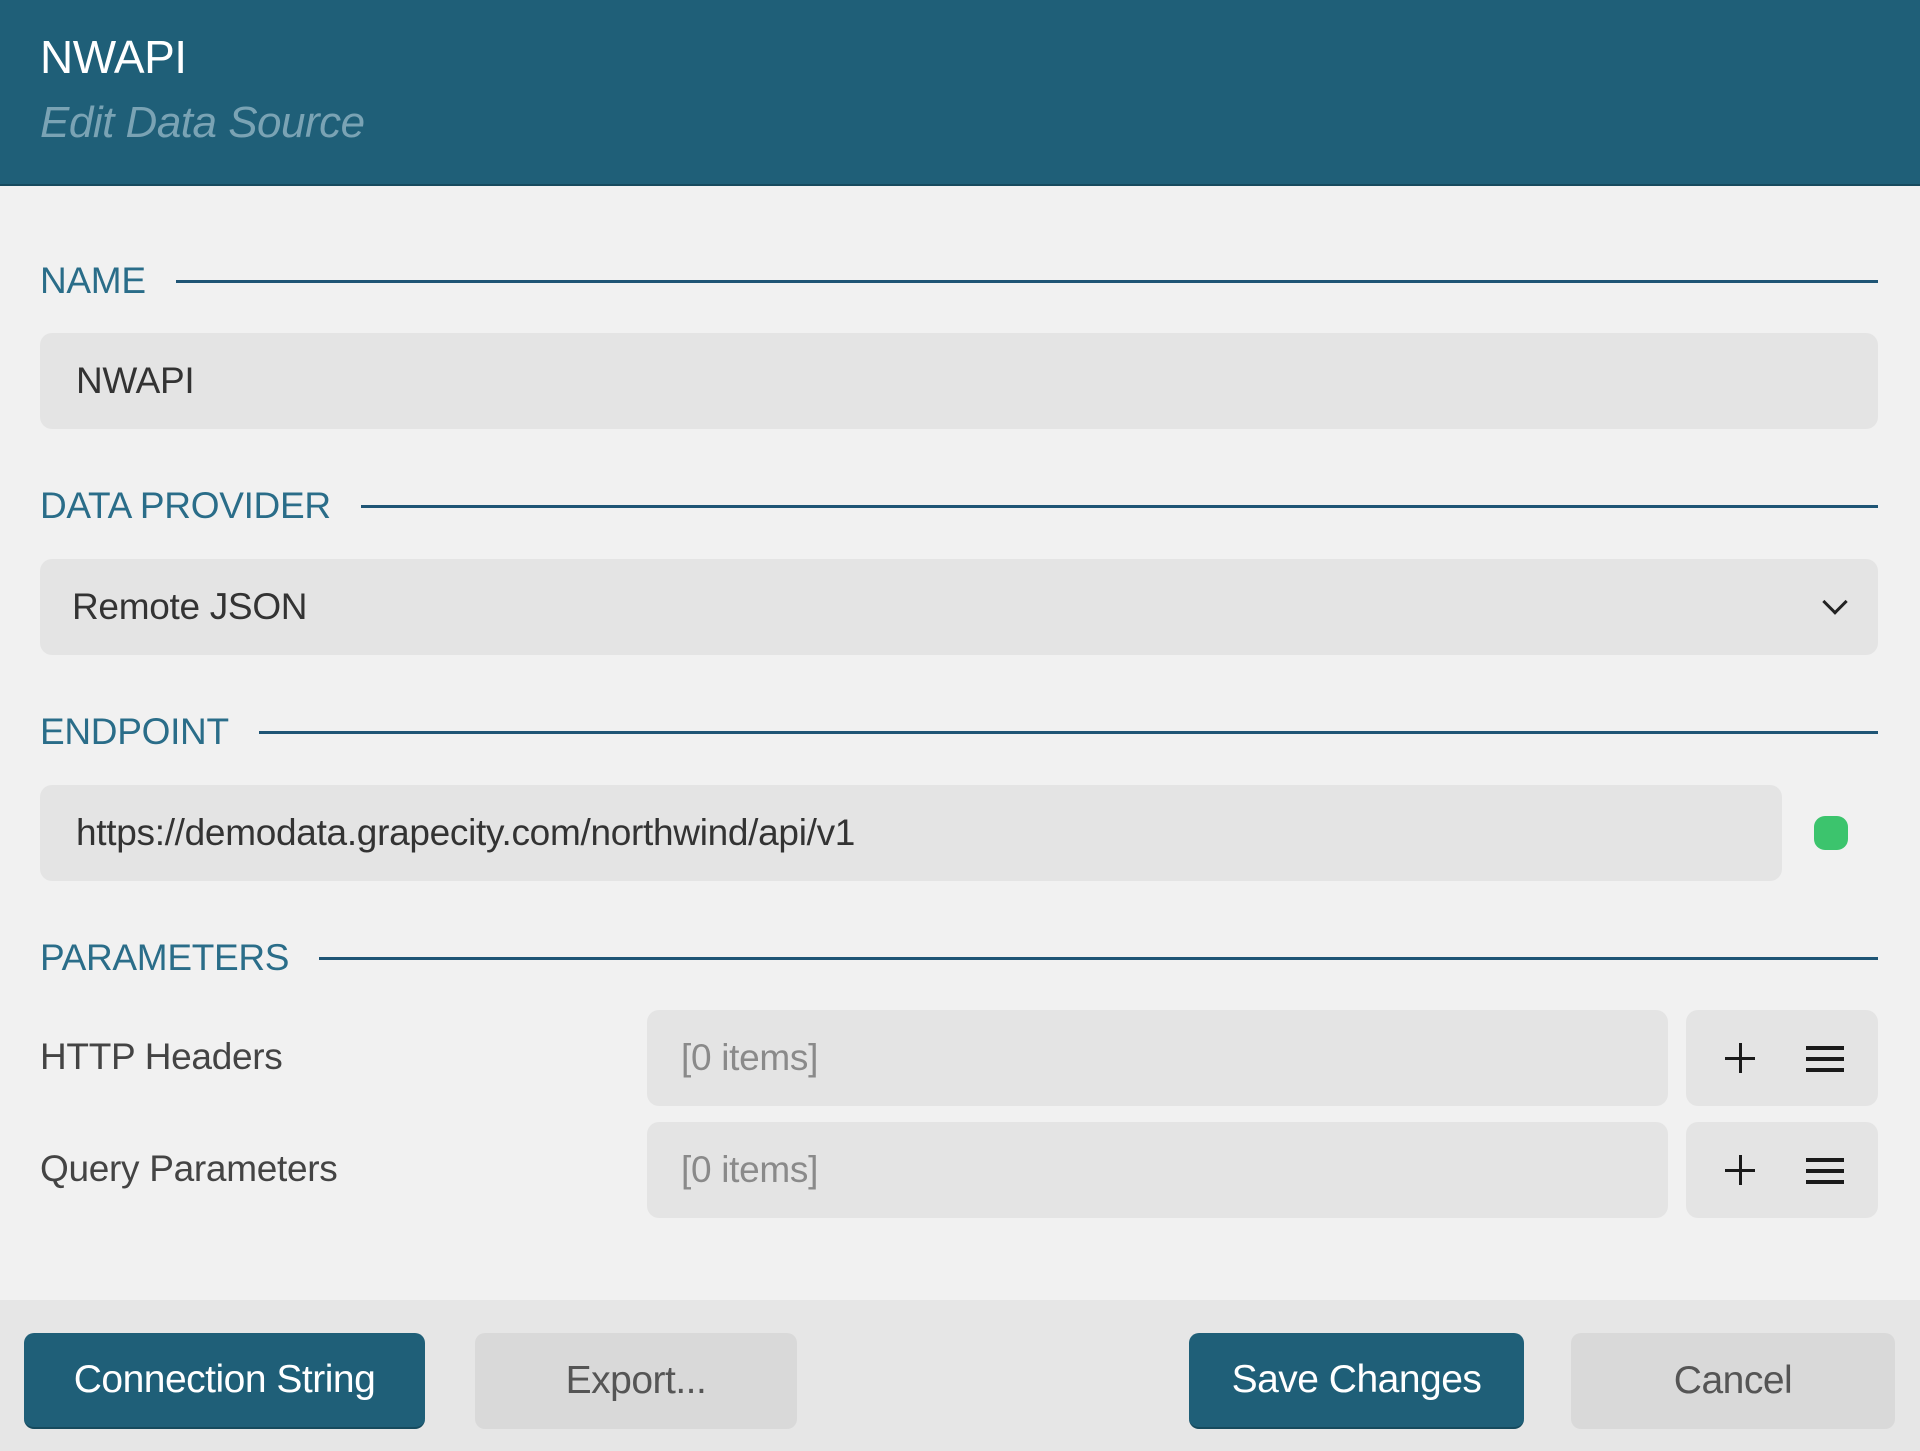 This screenshot has width=1920, height=1451. Describe the element at coordinates (185, 505) in the screenshot. I see `data-provider-label: DATA PROVIDER` at that location.